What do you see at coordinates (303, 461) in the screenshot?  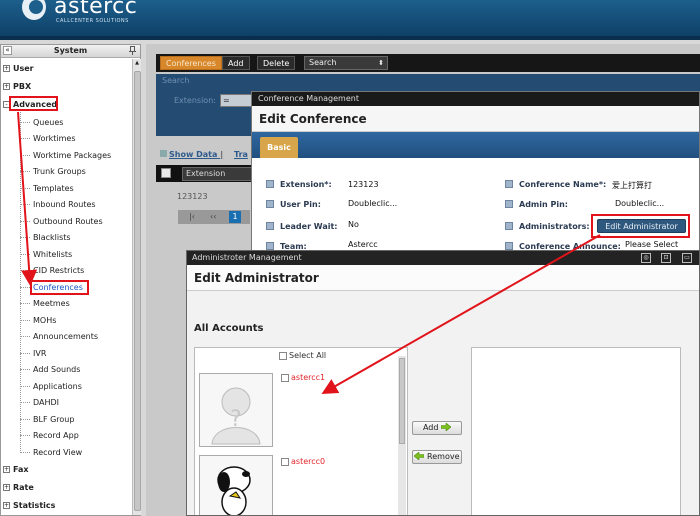 I see `account-option-astercc0: astercc0` at bounding box center [303, 461].